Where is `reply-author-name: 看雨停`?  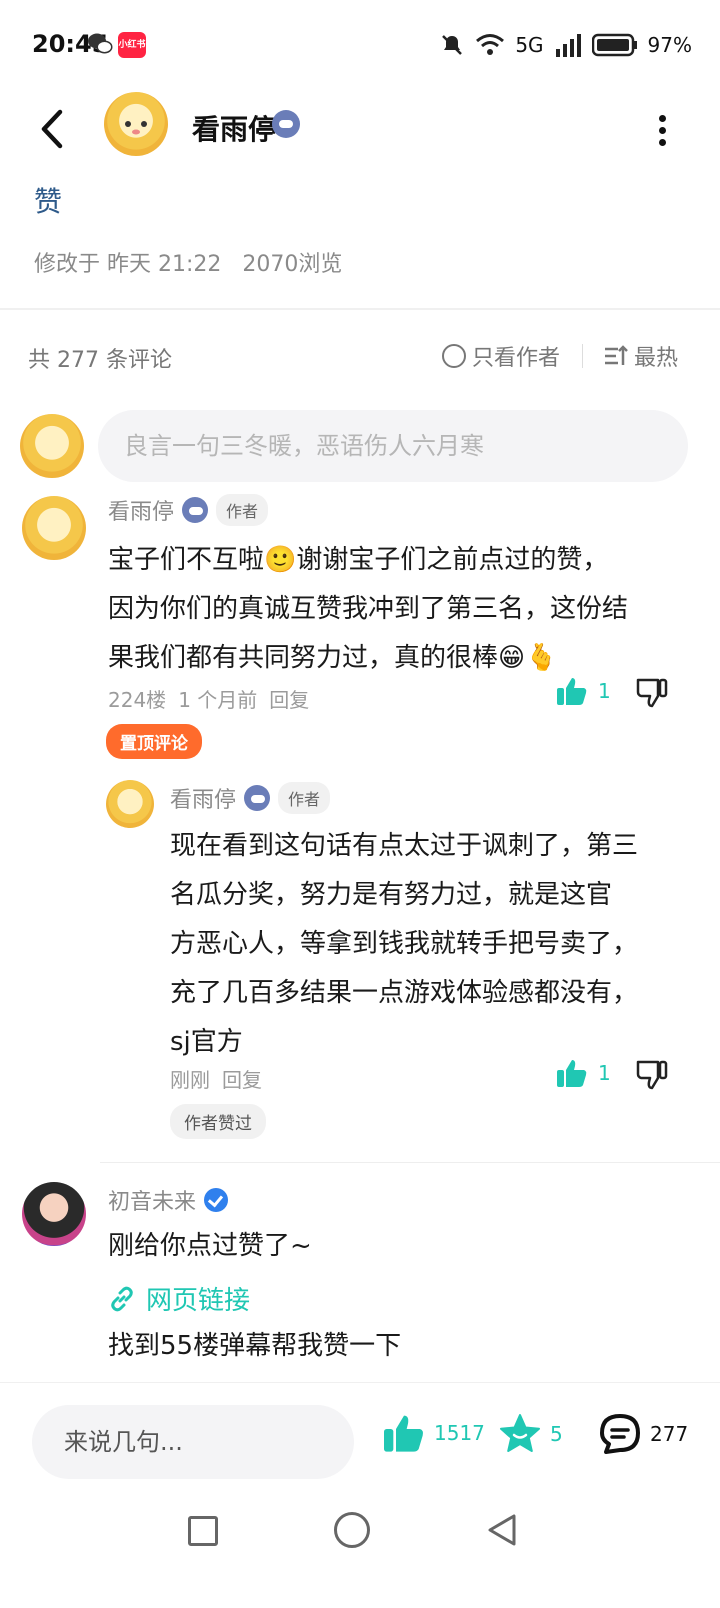 reply-author-name: 看雨停 is located at coordinates (203, 798).